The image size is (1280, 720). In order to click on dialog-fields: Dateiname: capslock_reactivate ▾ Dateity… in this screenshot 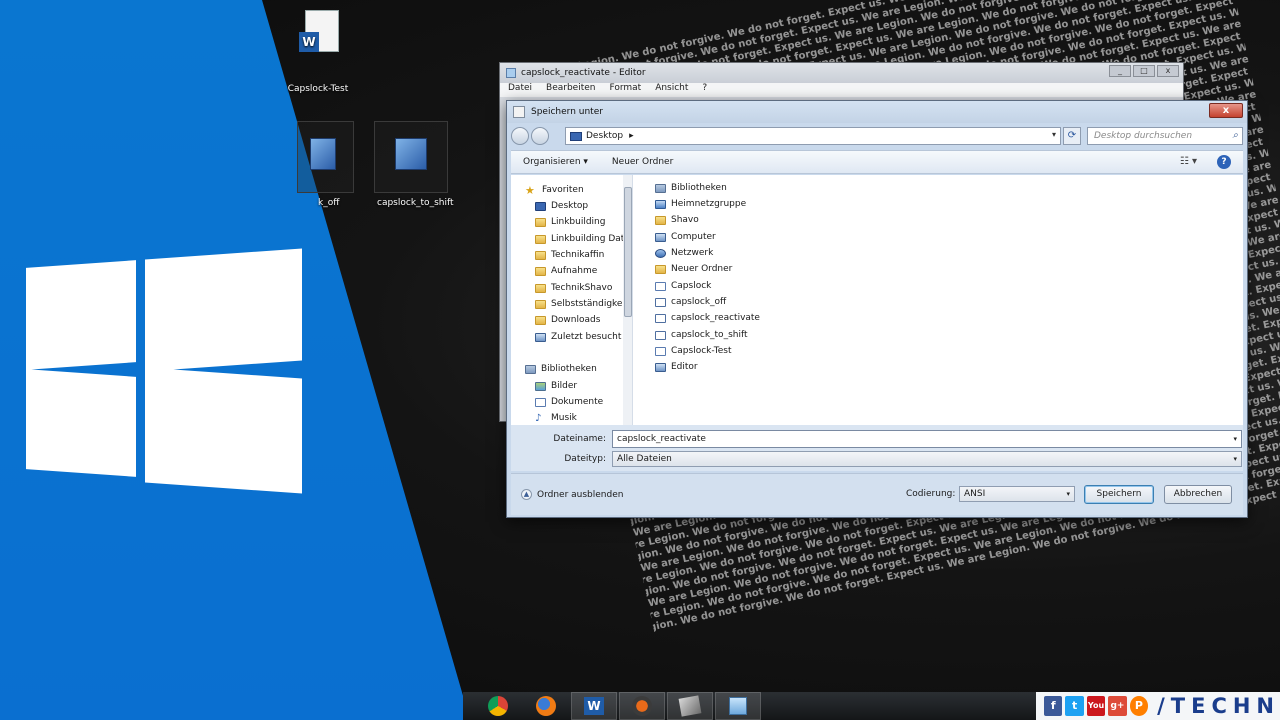, I will do `click(877, 448)`.